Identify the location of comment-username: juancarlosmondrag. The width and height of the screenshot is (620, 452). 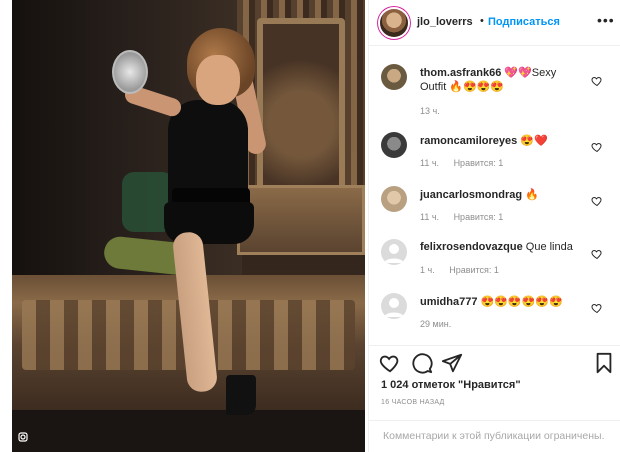
(471, 195).